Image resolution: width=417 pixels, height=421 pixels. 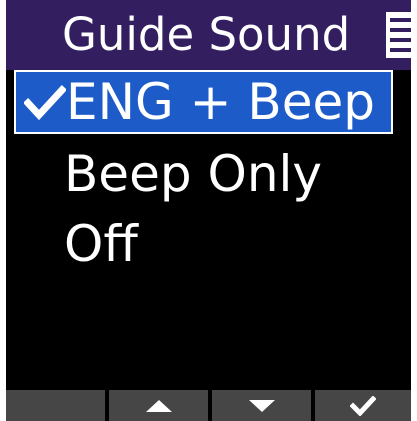 I want to click on option-label: Beep Only, so click(x=193, y=174).